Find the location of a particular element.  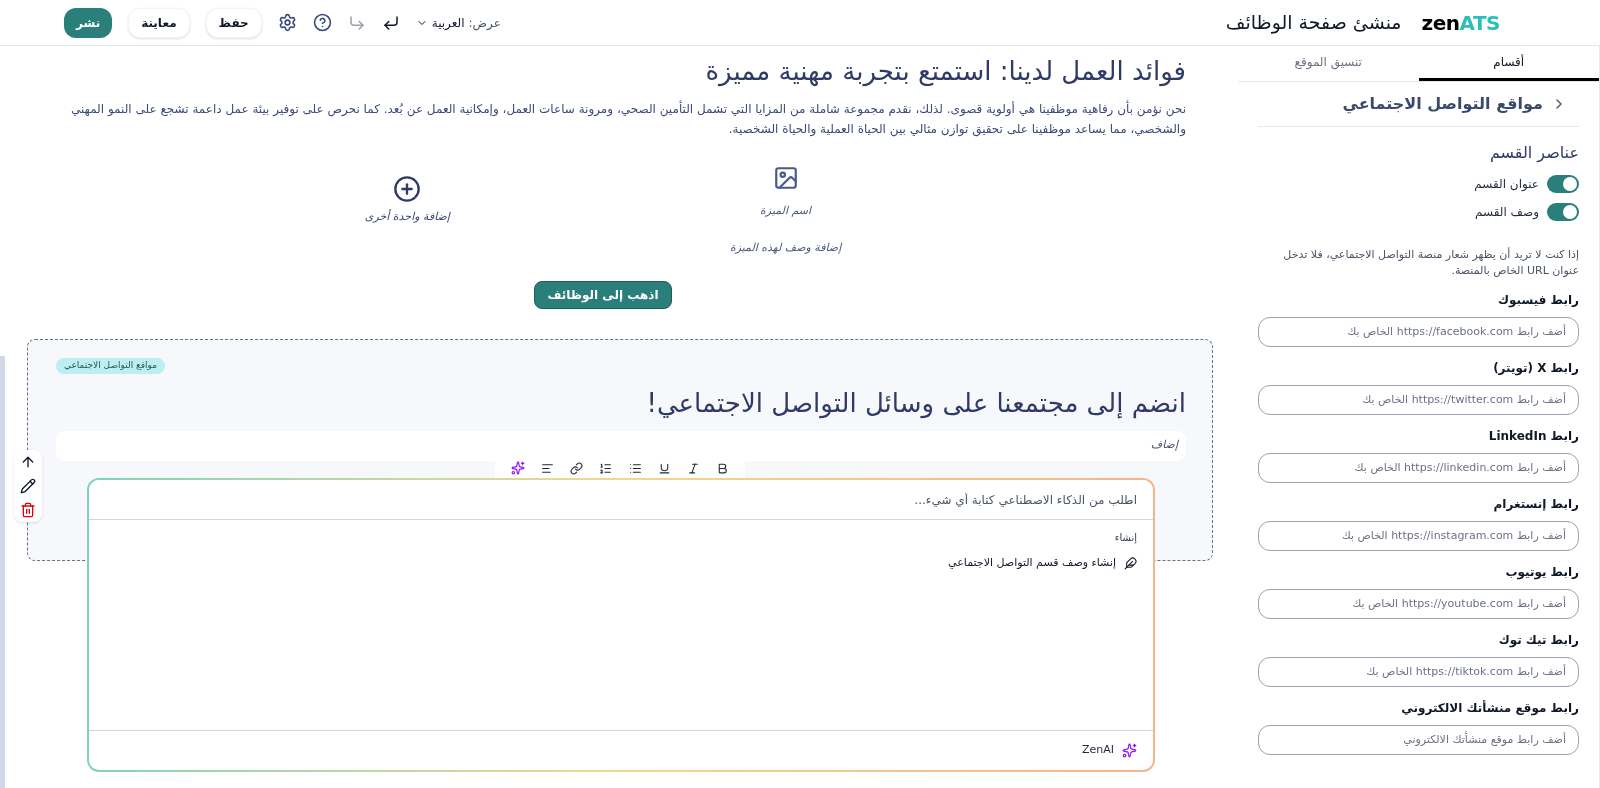

logo: zenATS is located at coordinates (1460, 23).